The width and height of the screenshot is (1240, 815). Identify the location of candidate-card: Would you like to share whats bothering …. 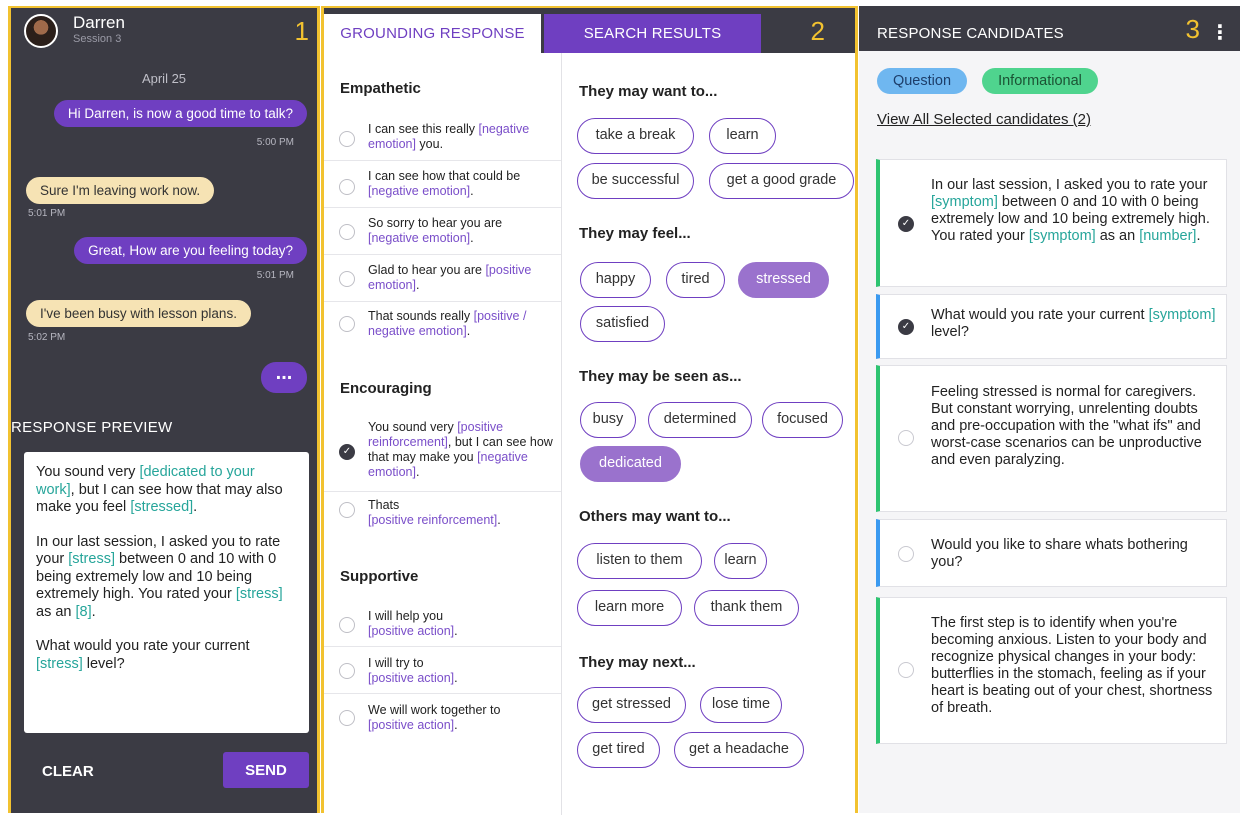
(1051, 553).